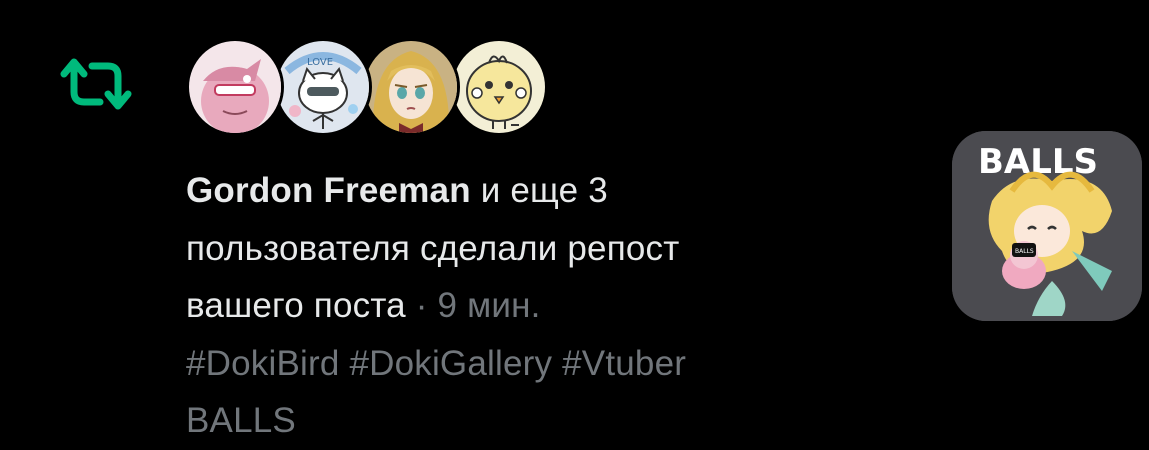  Describe the element at coordinates (241, 420) in the screenshot. I see `post-text: BALLS` at that location.